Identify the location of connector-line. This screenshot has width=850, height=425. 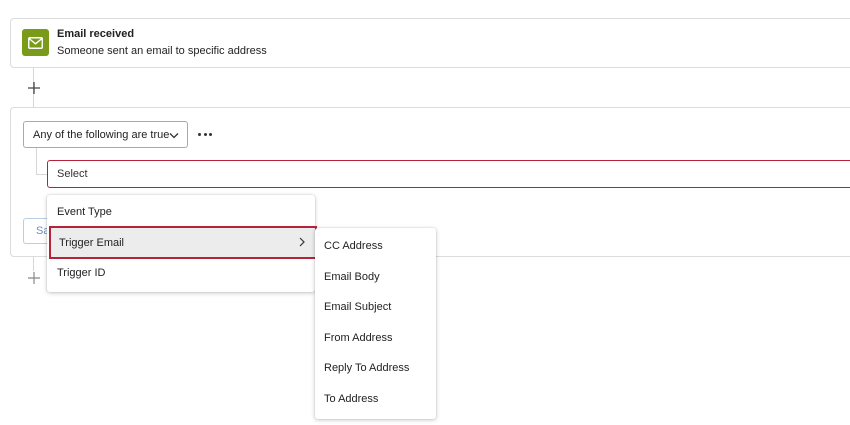
(33, 264).